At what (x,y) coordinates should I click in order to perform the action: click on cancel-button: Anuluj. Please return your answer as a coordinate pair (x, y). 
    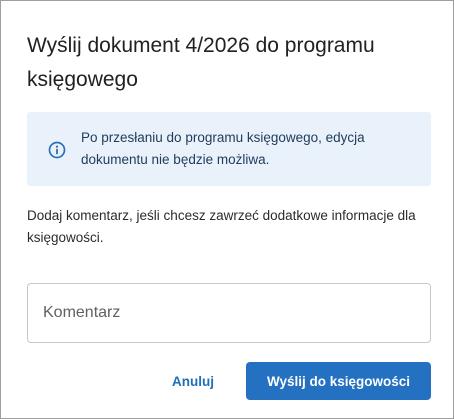
    Looking at the image, I should click on (193, 381).